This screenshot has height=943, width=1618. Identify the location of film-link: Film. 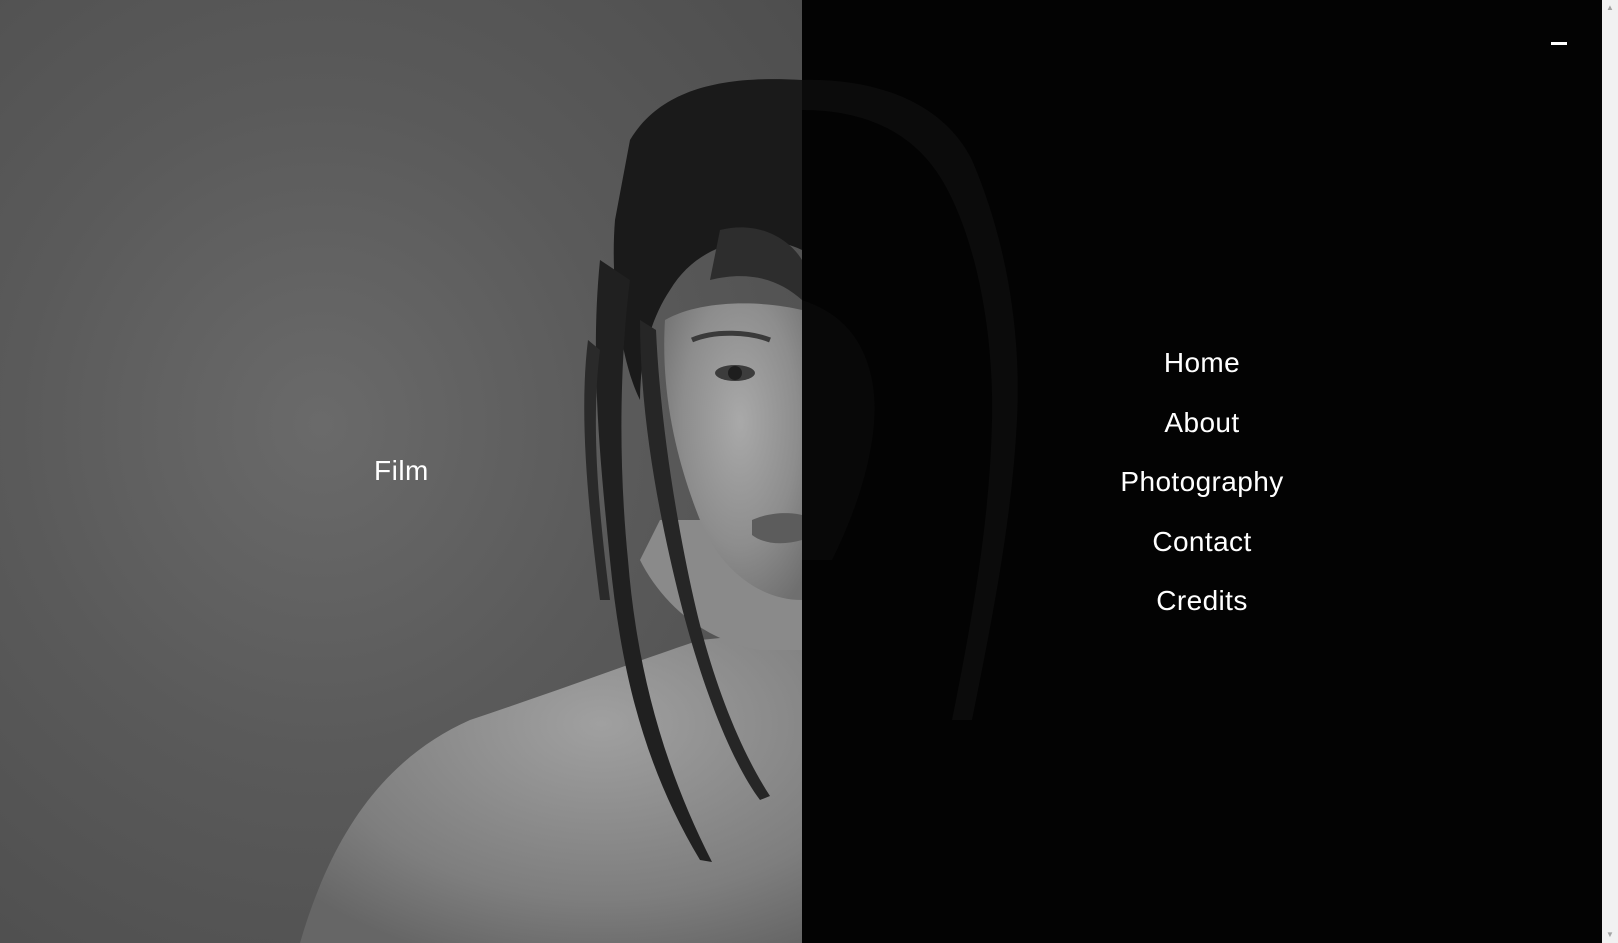
(401, 471).